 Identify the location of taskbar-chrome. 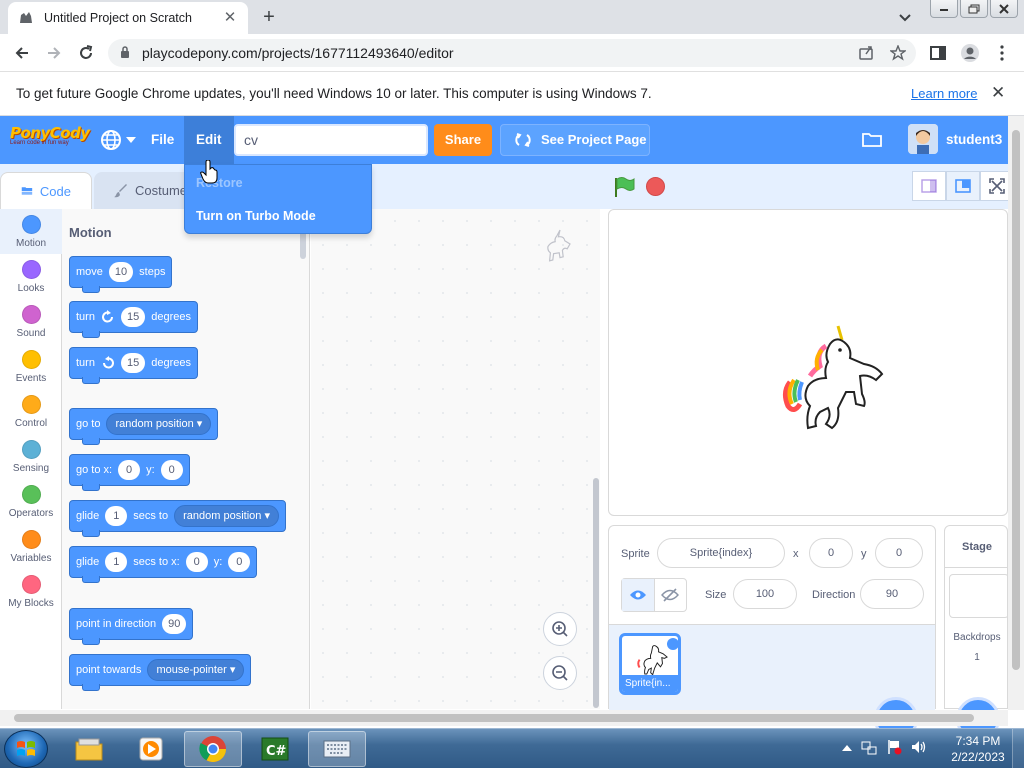
(213, 749).